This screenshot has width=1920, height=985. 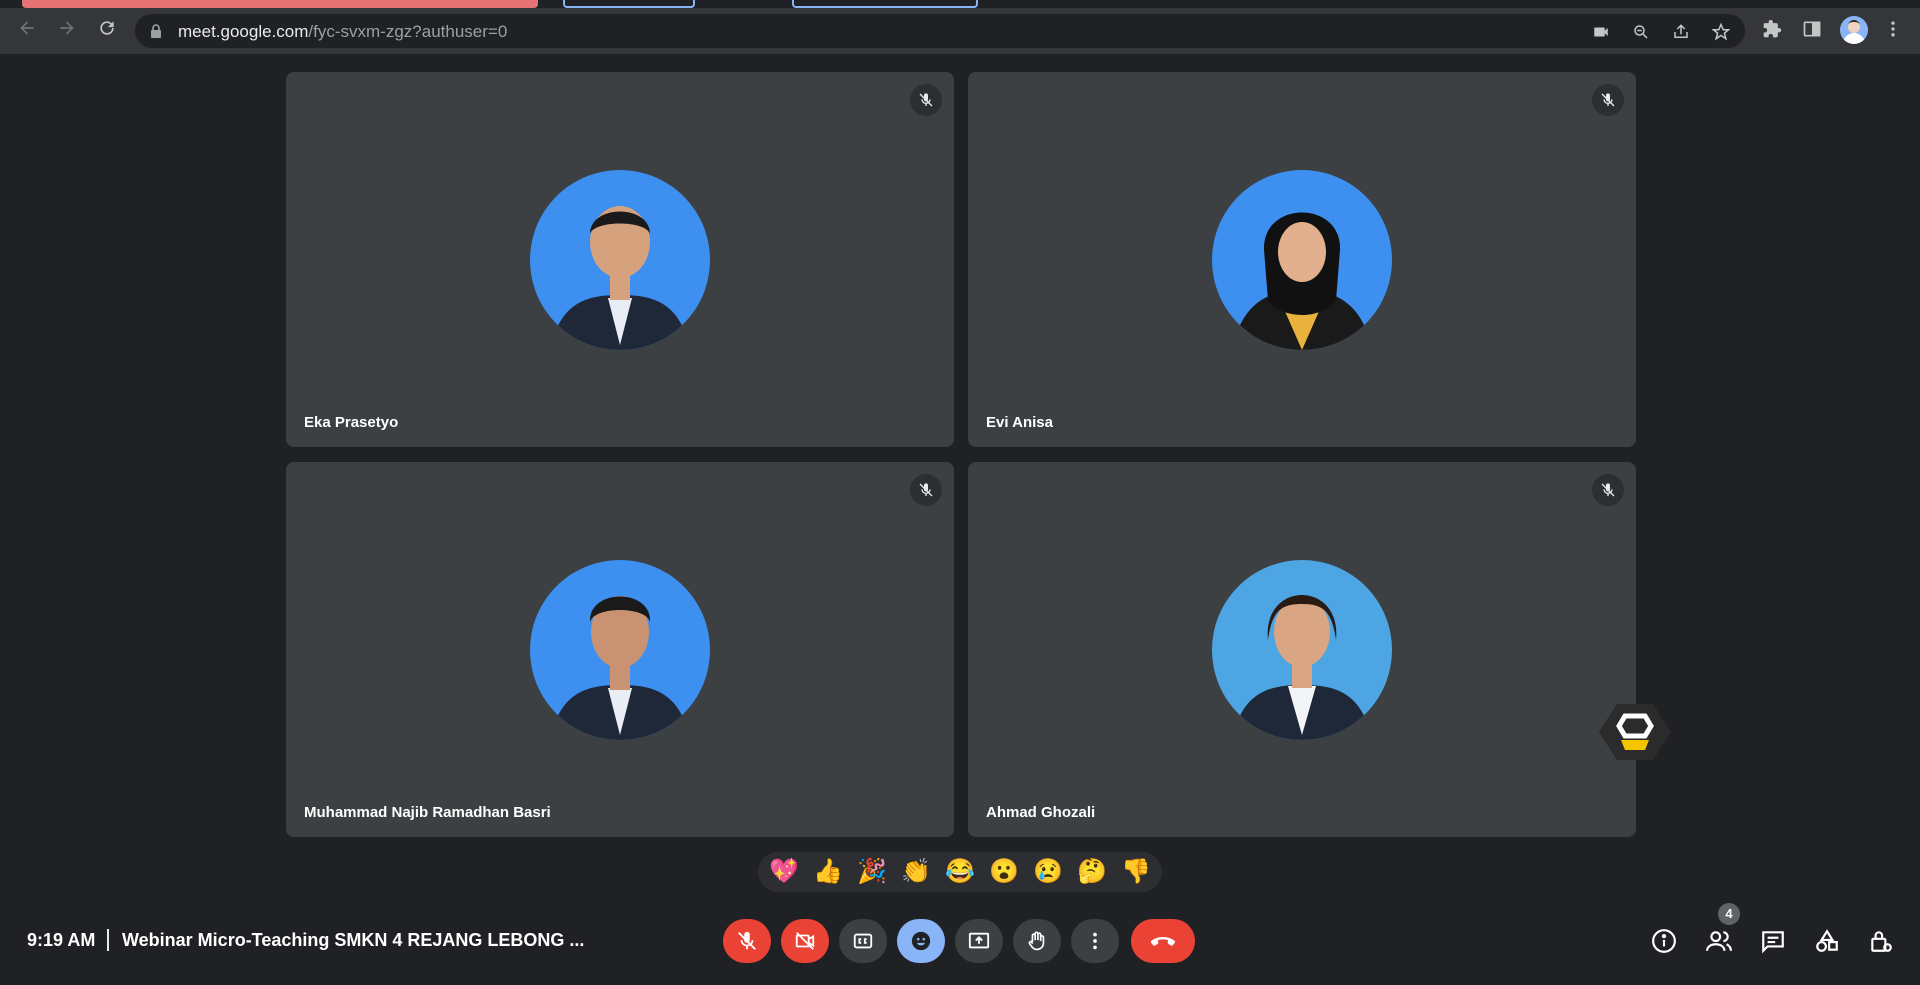 What do you see at coordinates (1719, 941) in the screenshot?
I see `people-icon` at bounding box center [1719, 941].